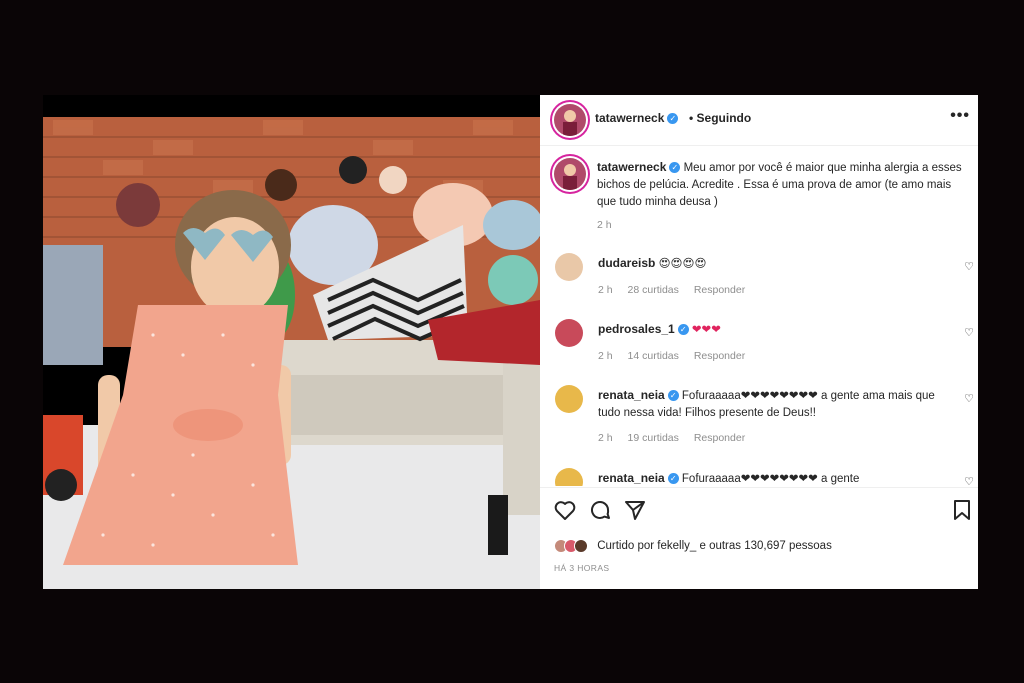  Describe the element at coordinates (604, 225) in the screenshot. I see `caption-time: 2 h` at that location.